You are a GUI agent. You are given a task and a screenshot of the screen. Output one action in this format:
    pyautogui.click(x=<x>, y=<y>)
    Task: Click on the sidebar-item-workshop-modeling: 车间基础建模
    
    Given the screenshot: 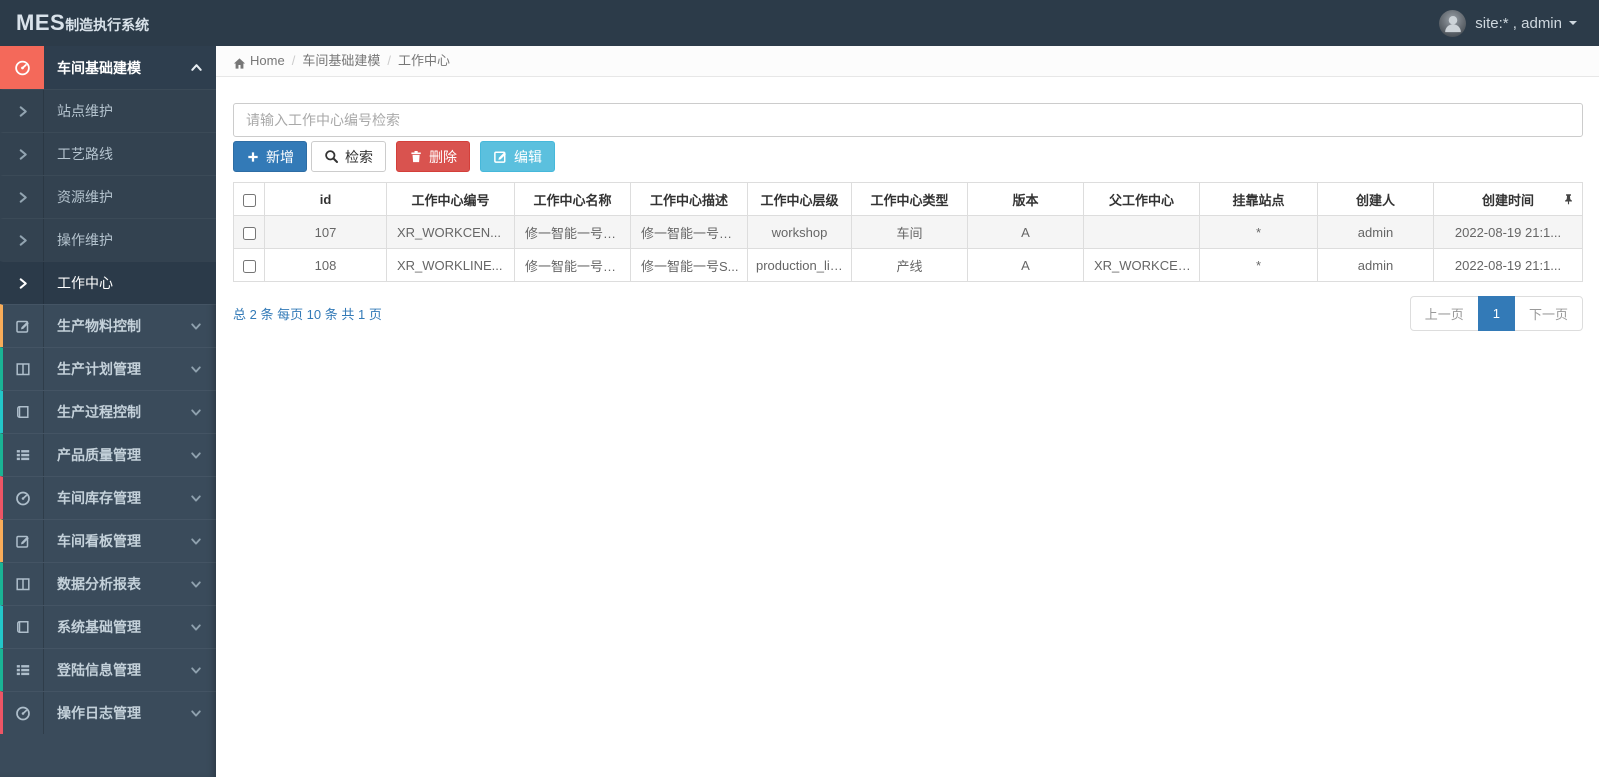 What is the action you would take?
    pyautogui.click(x=108, y=67)
    